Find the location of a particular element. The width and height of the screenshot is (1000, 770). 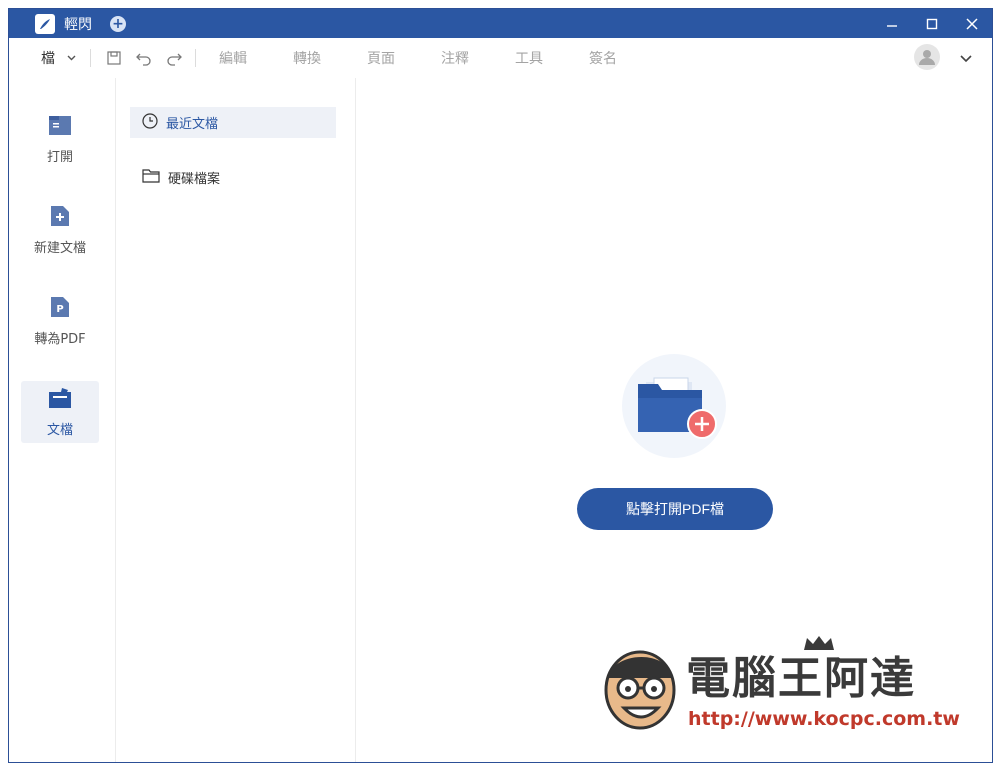

nav-label: 文檔 is located at coordinates (59, 430).